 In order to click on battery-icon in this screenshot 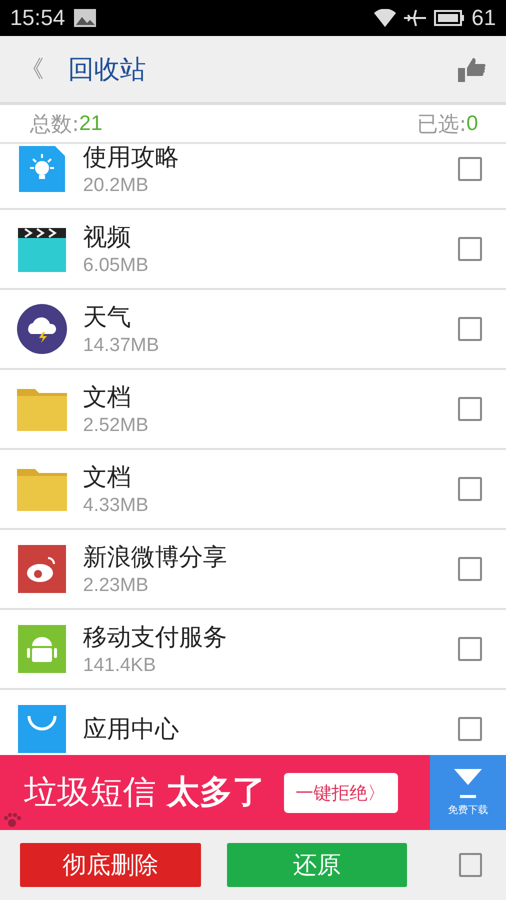, I will do `click(449, 18)`.